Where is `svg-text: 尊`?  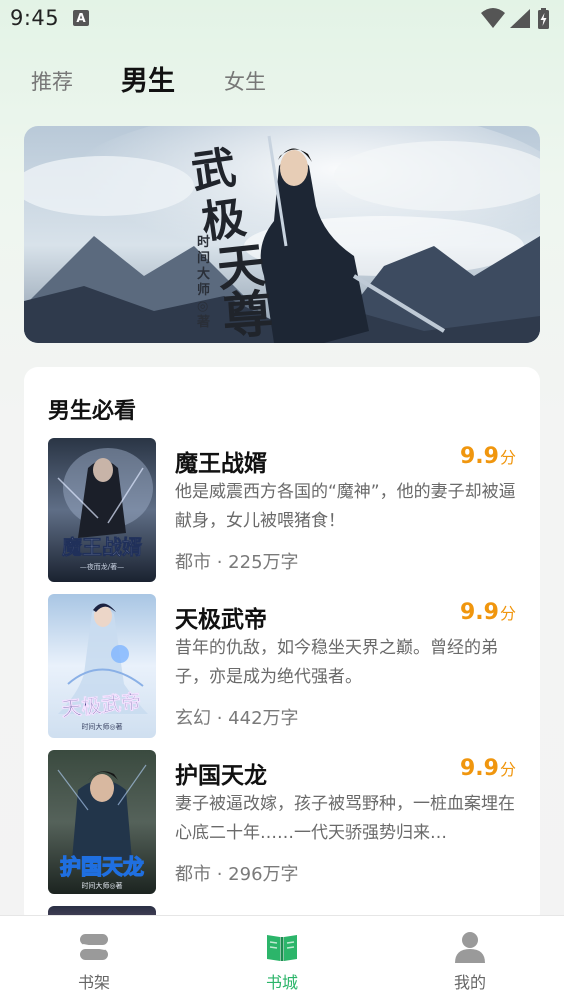
svg-text: 尊 is located at coordinates (248, 313).